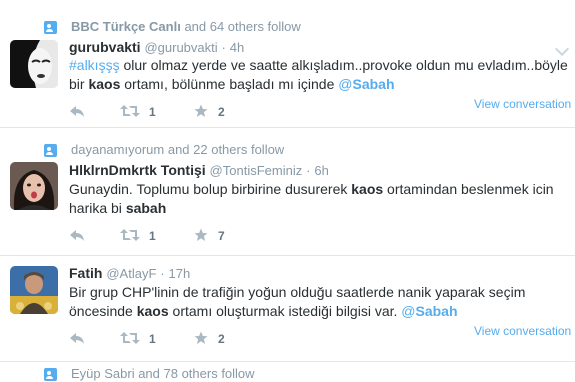  I want to click on tweet-item: Eyüp Sabri and 78 others follow, so click(287, 371).